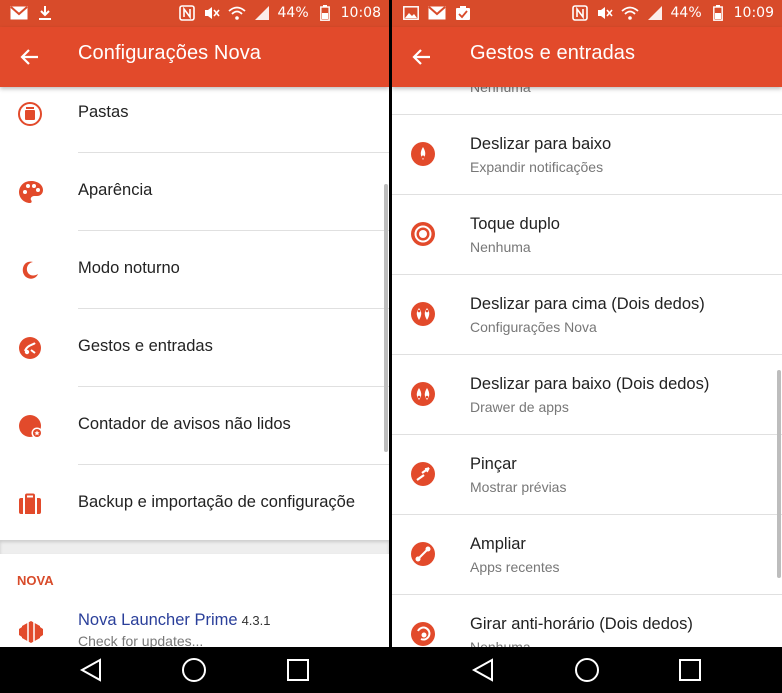  I want to click on gallery-icon, so click(411, 13).